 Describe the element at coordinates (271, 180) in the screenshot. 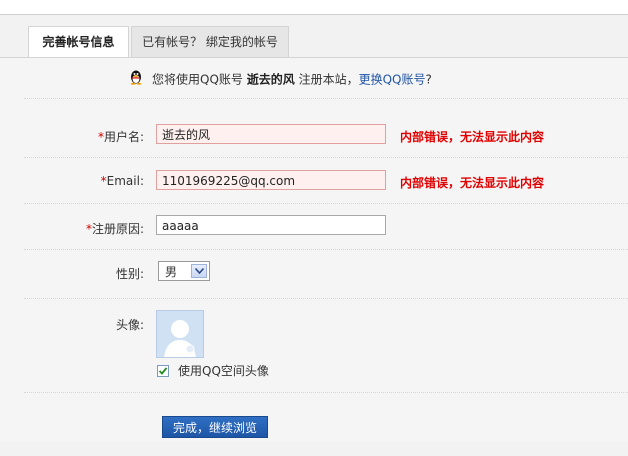

I see `email-input: 1101969225@qq.com` at that location.